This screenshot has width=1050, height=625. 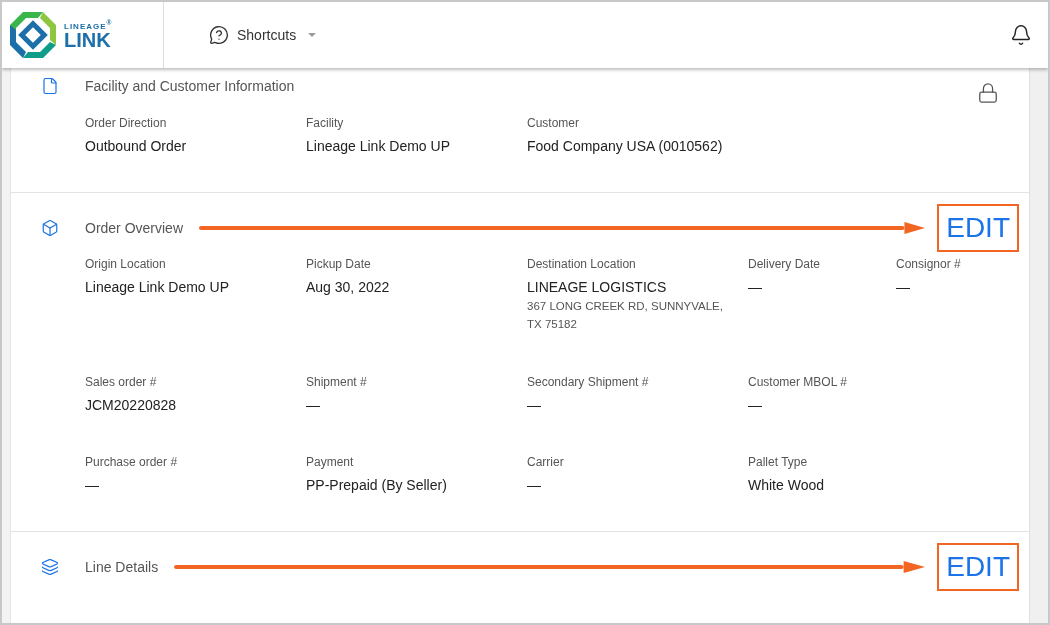 I want to click on field-label: Sales order #, so click(x=121, y=382).